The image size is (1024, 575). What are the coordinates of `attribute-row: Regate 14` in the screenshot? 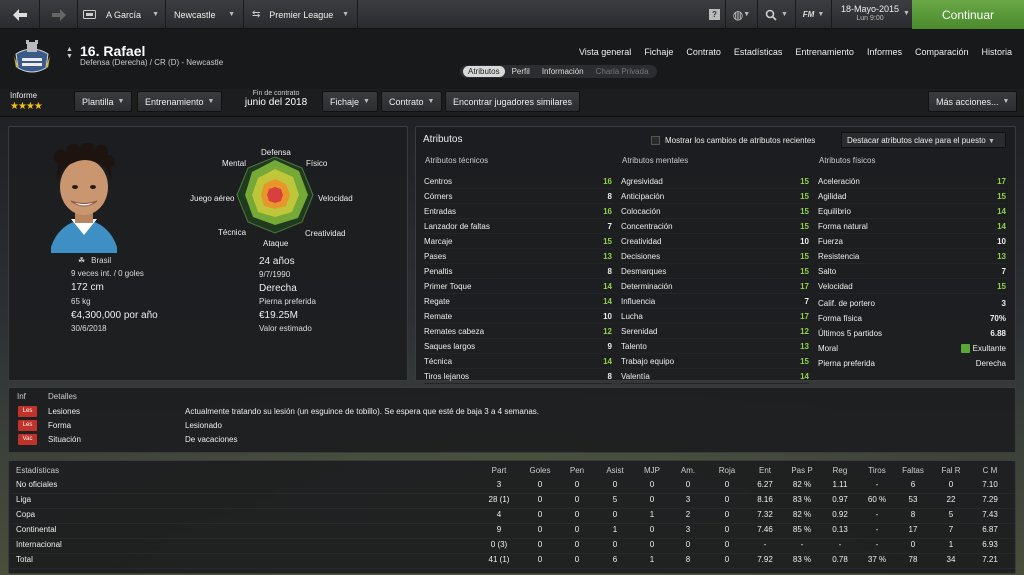 It's located at (518, 301).